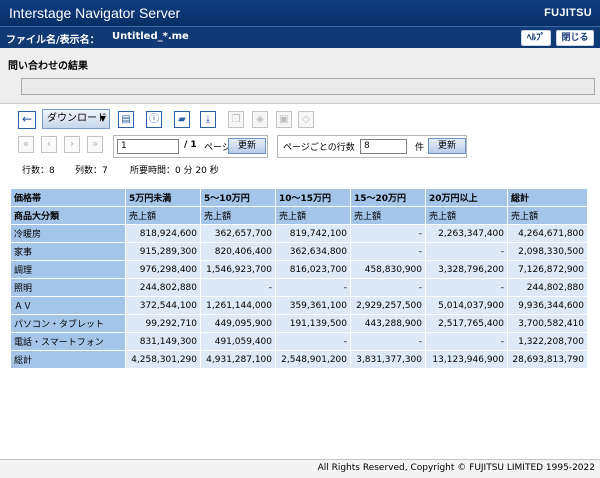 Image resolution: width=600 pixels, height=478 pixels. What do you see at coordinates (217, 148) in the screenshot?
I see `page-unit: ページ` at bounding box center [217, 148].